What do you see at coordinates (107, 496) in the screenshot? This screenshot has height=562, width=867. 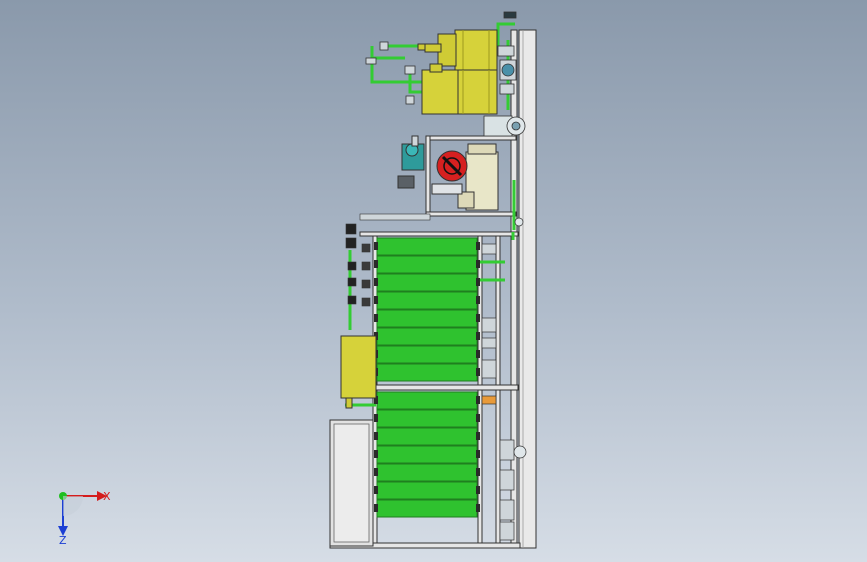 I see `x-axis-label: X` at bounding box center [107, 496].